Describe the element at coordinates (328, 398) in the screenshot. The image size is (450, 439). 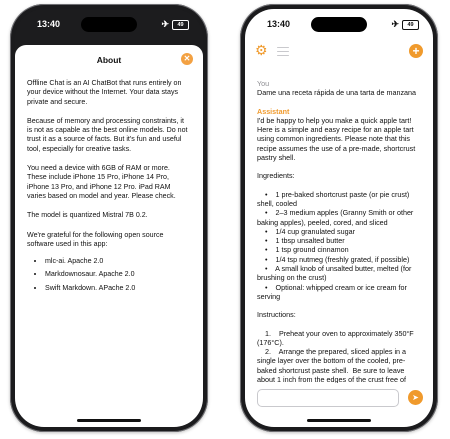
I see `message-input` at that location.